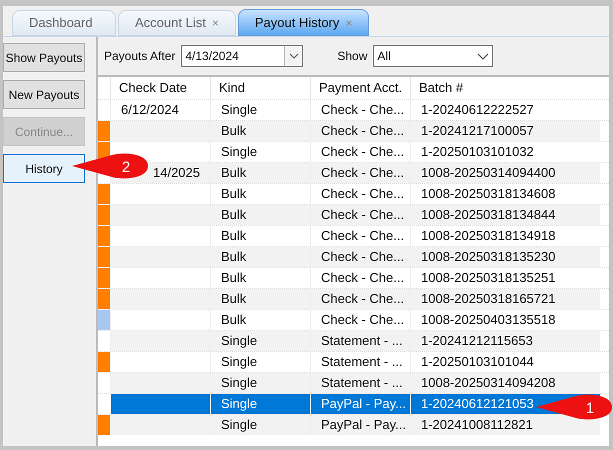 This screenshot has height=450, width=613. I want to click on column-header: Payment Acct., so click(360, 88).